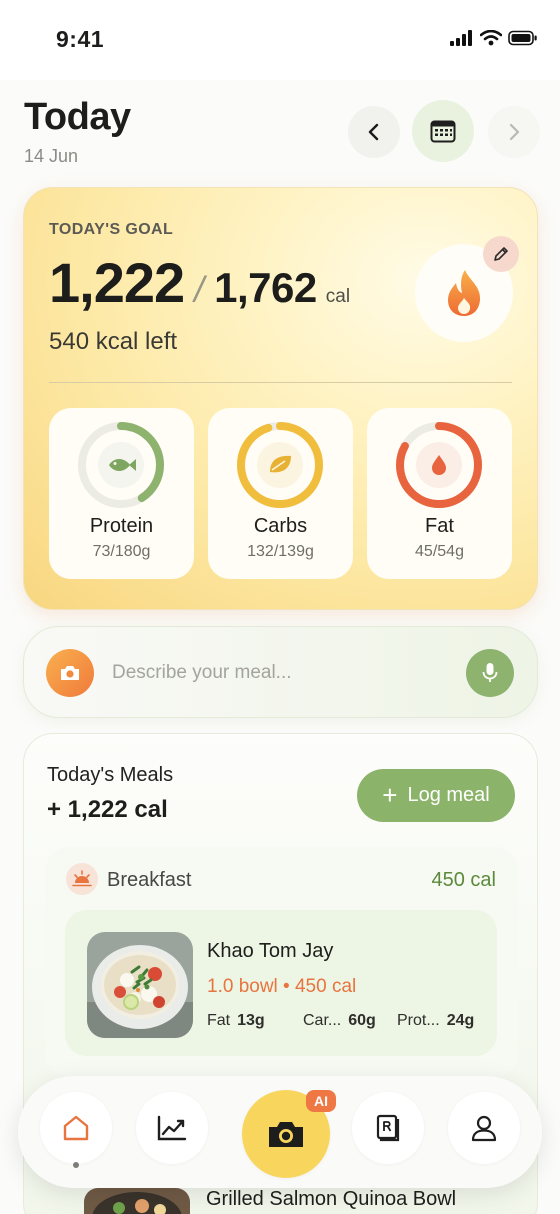 This screenshot has height=1214, width=560. What do you see at coordinates (113, 341) in the screenshot?
I see `calories-left: 540 kcal left` at bounding box center [113, 341].